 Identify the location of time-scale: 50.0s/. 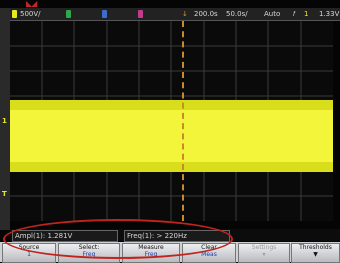
(237, 14).